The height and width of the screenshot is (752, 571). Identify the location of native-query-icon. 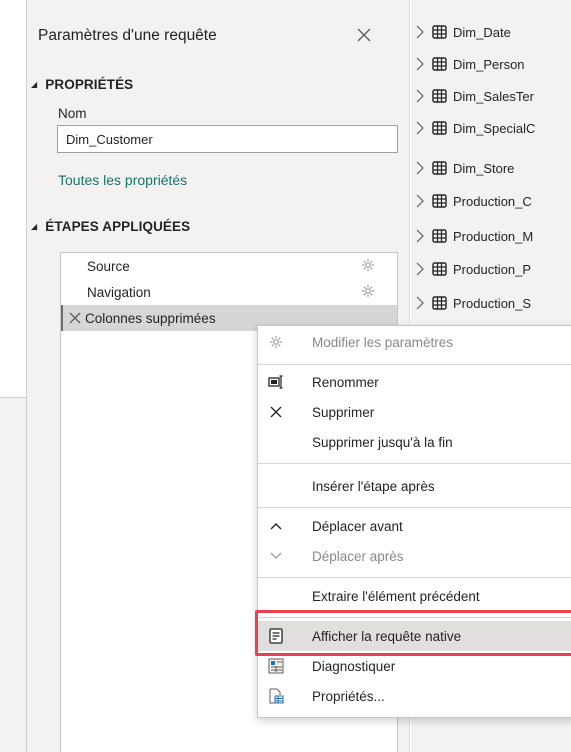
(276, 636).